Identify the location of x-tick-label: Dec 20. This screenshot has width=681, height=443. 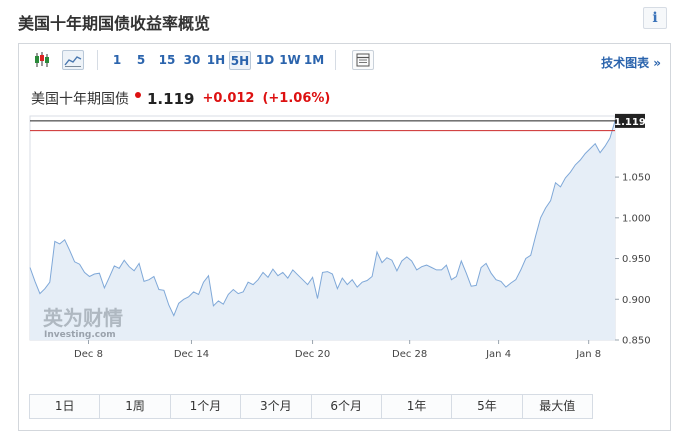
(312, 354).